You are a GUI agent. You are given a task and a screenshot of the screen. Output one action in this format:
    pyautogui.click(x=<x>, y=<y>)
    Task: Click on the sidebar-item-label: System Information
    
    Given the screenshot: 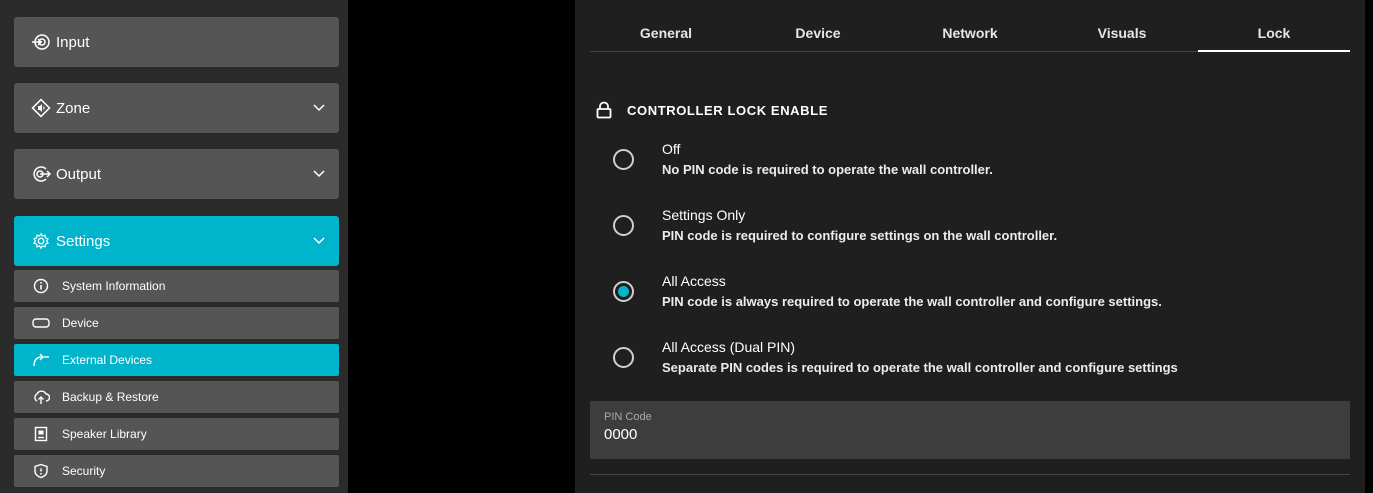 What is the action you would take?
    pyautogui.click(x=114, y=286)
    